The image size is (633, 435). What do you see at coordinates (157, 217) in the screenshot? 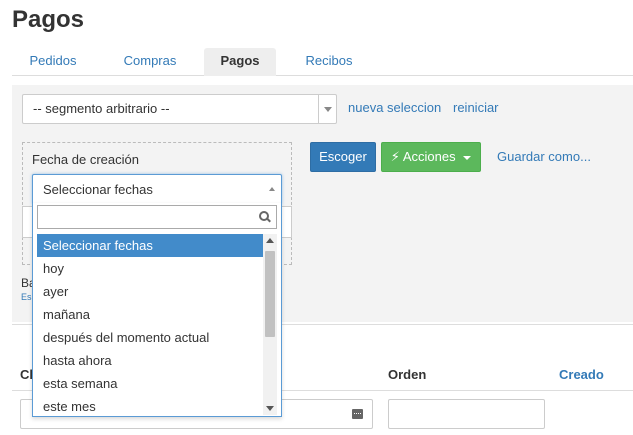
I see `dropdown-search-input` at bounding box center [157, 217].